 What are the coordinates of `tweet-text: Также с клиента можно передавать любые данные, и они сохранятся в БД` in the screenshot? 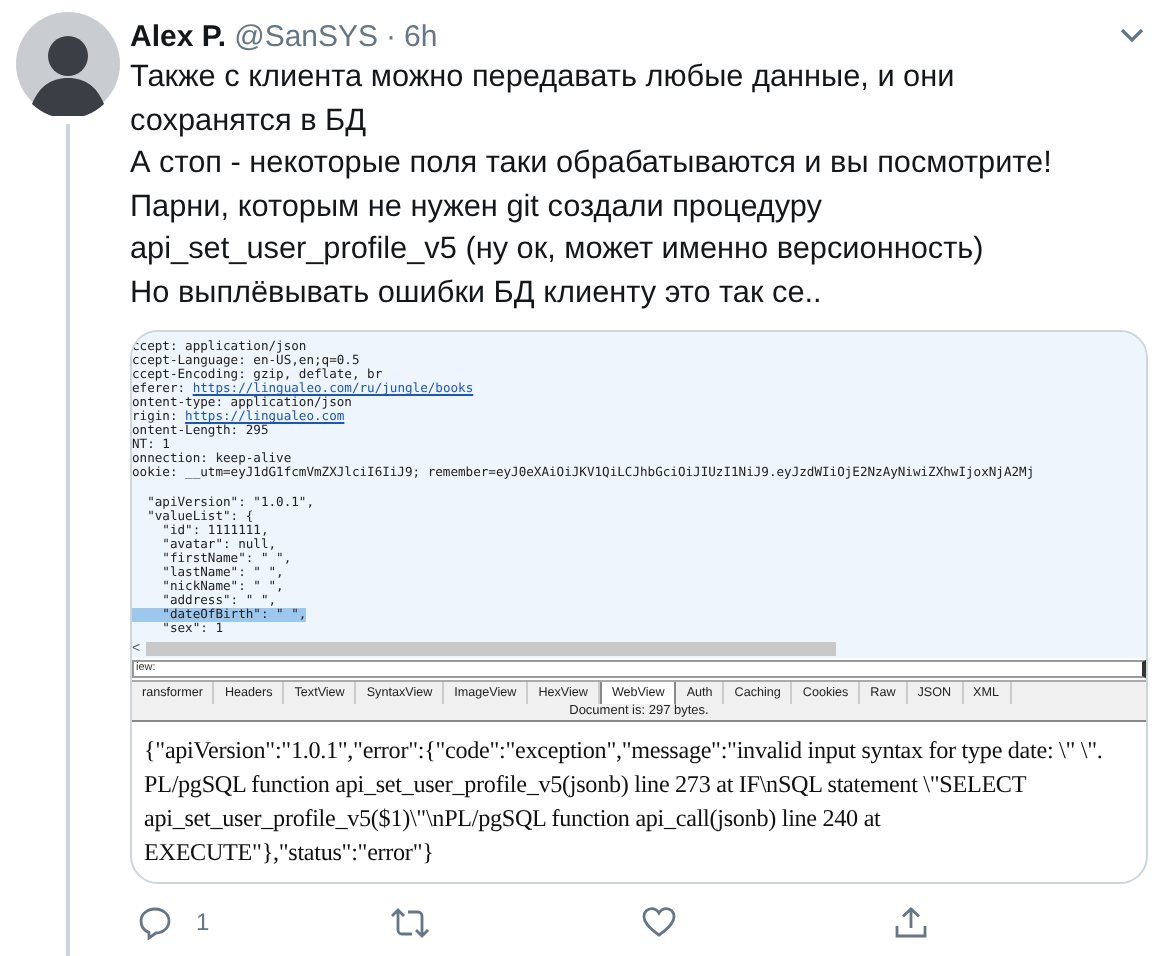 It's located at (543, 99).